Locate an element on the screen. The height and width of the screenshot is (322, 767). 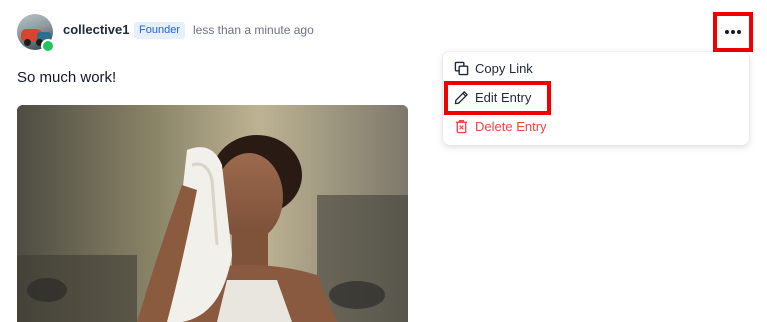
more-options-button is located at coordinates (733, 32).